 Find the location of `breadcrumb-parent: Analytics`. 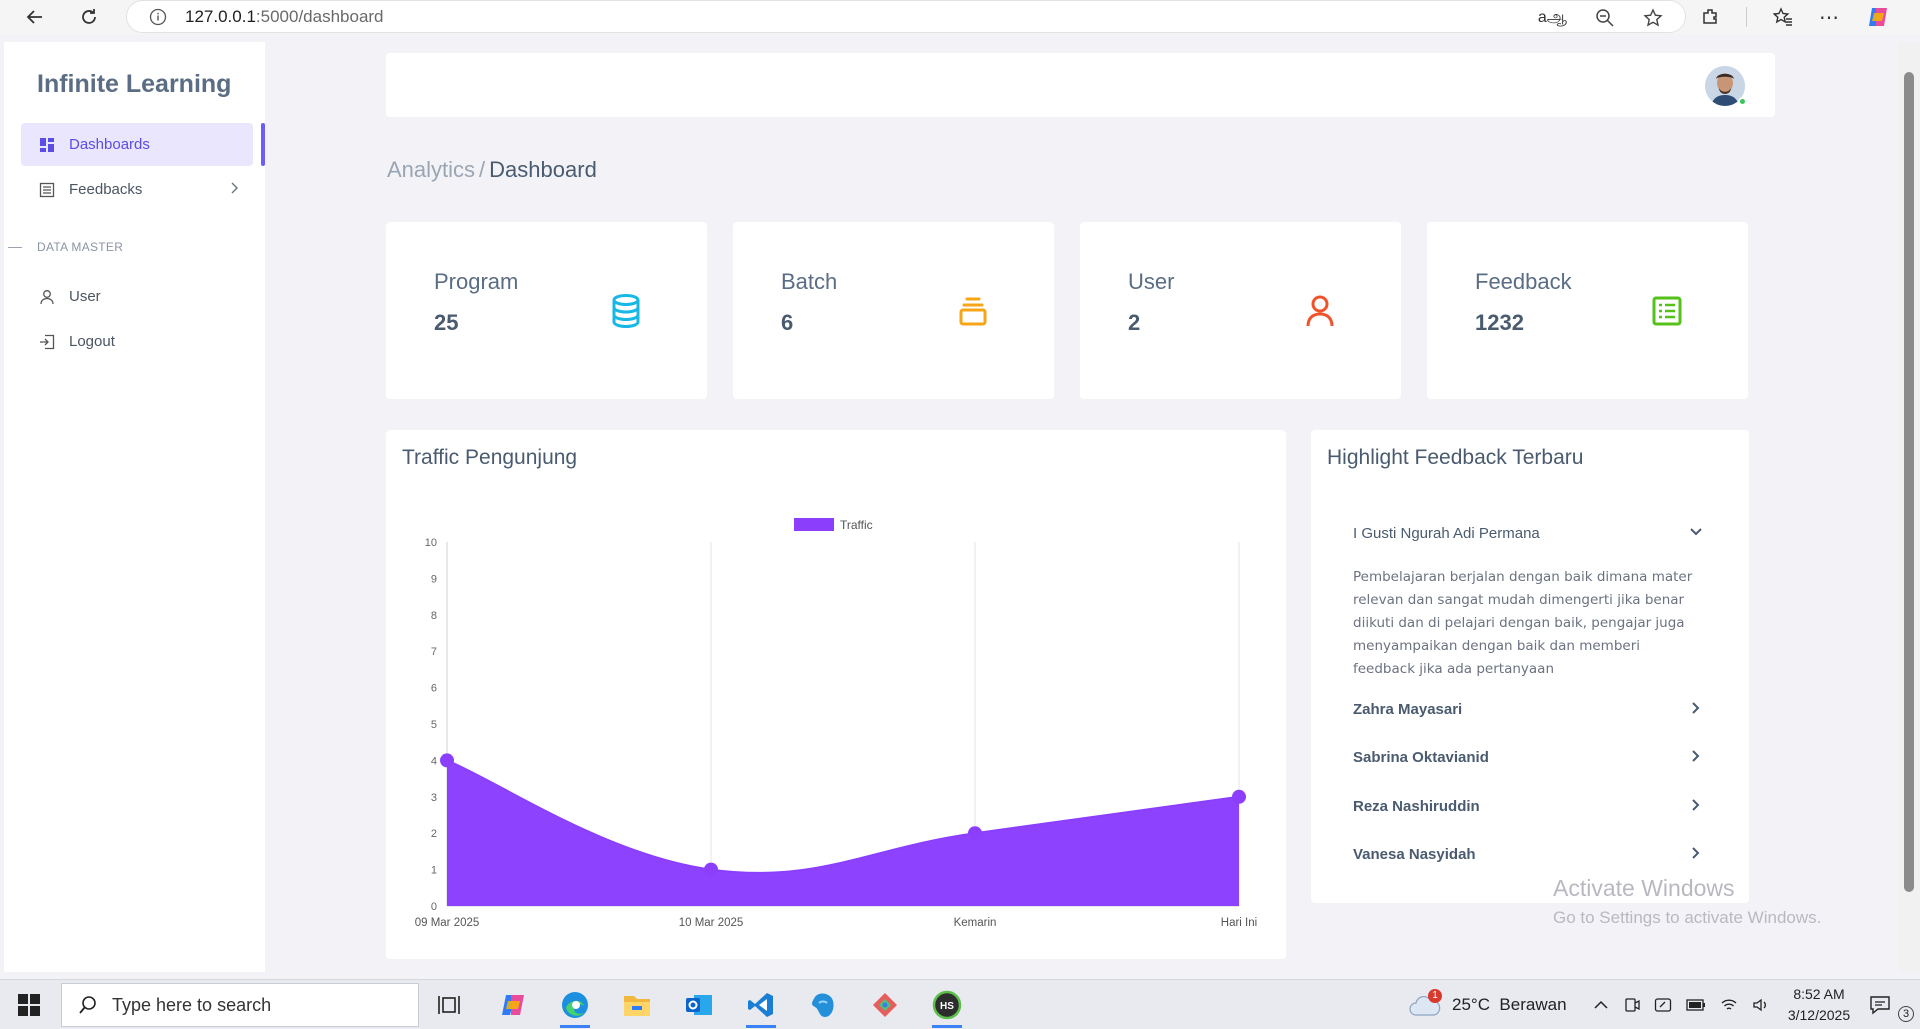

breadcrumb-parent: Analytics is located at coordinates (431, 169).